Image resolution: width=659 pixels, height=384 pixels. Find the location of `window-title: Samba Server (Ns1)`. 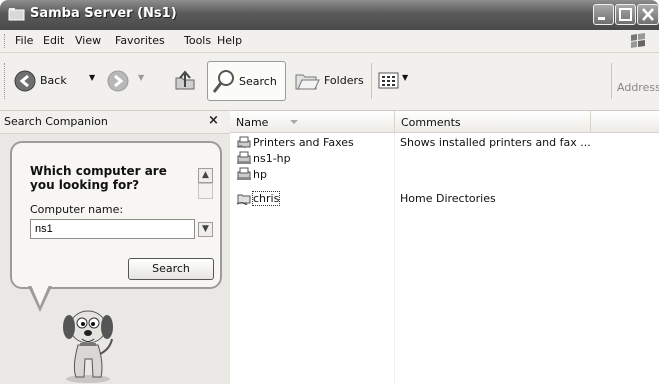

window-title: Samba Server (Ns1) is located at coordinates (103, 13).